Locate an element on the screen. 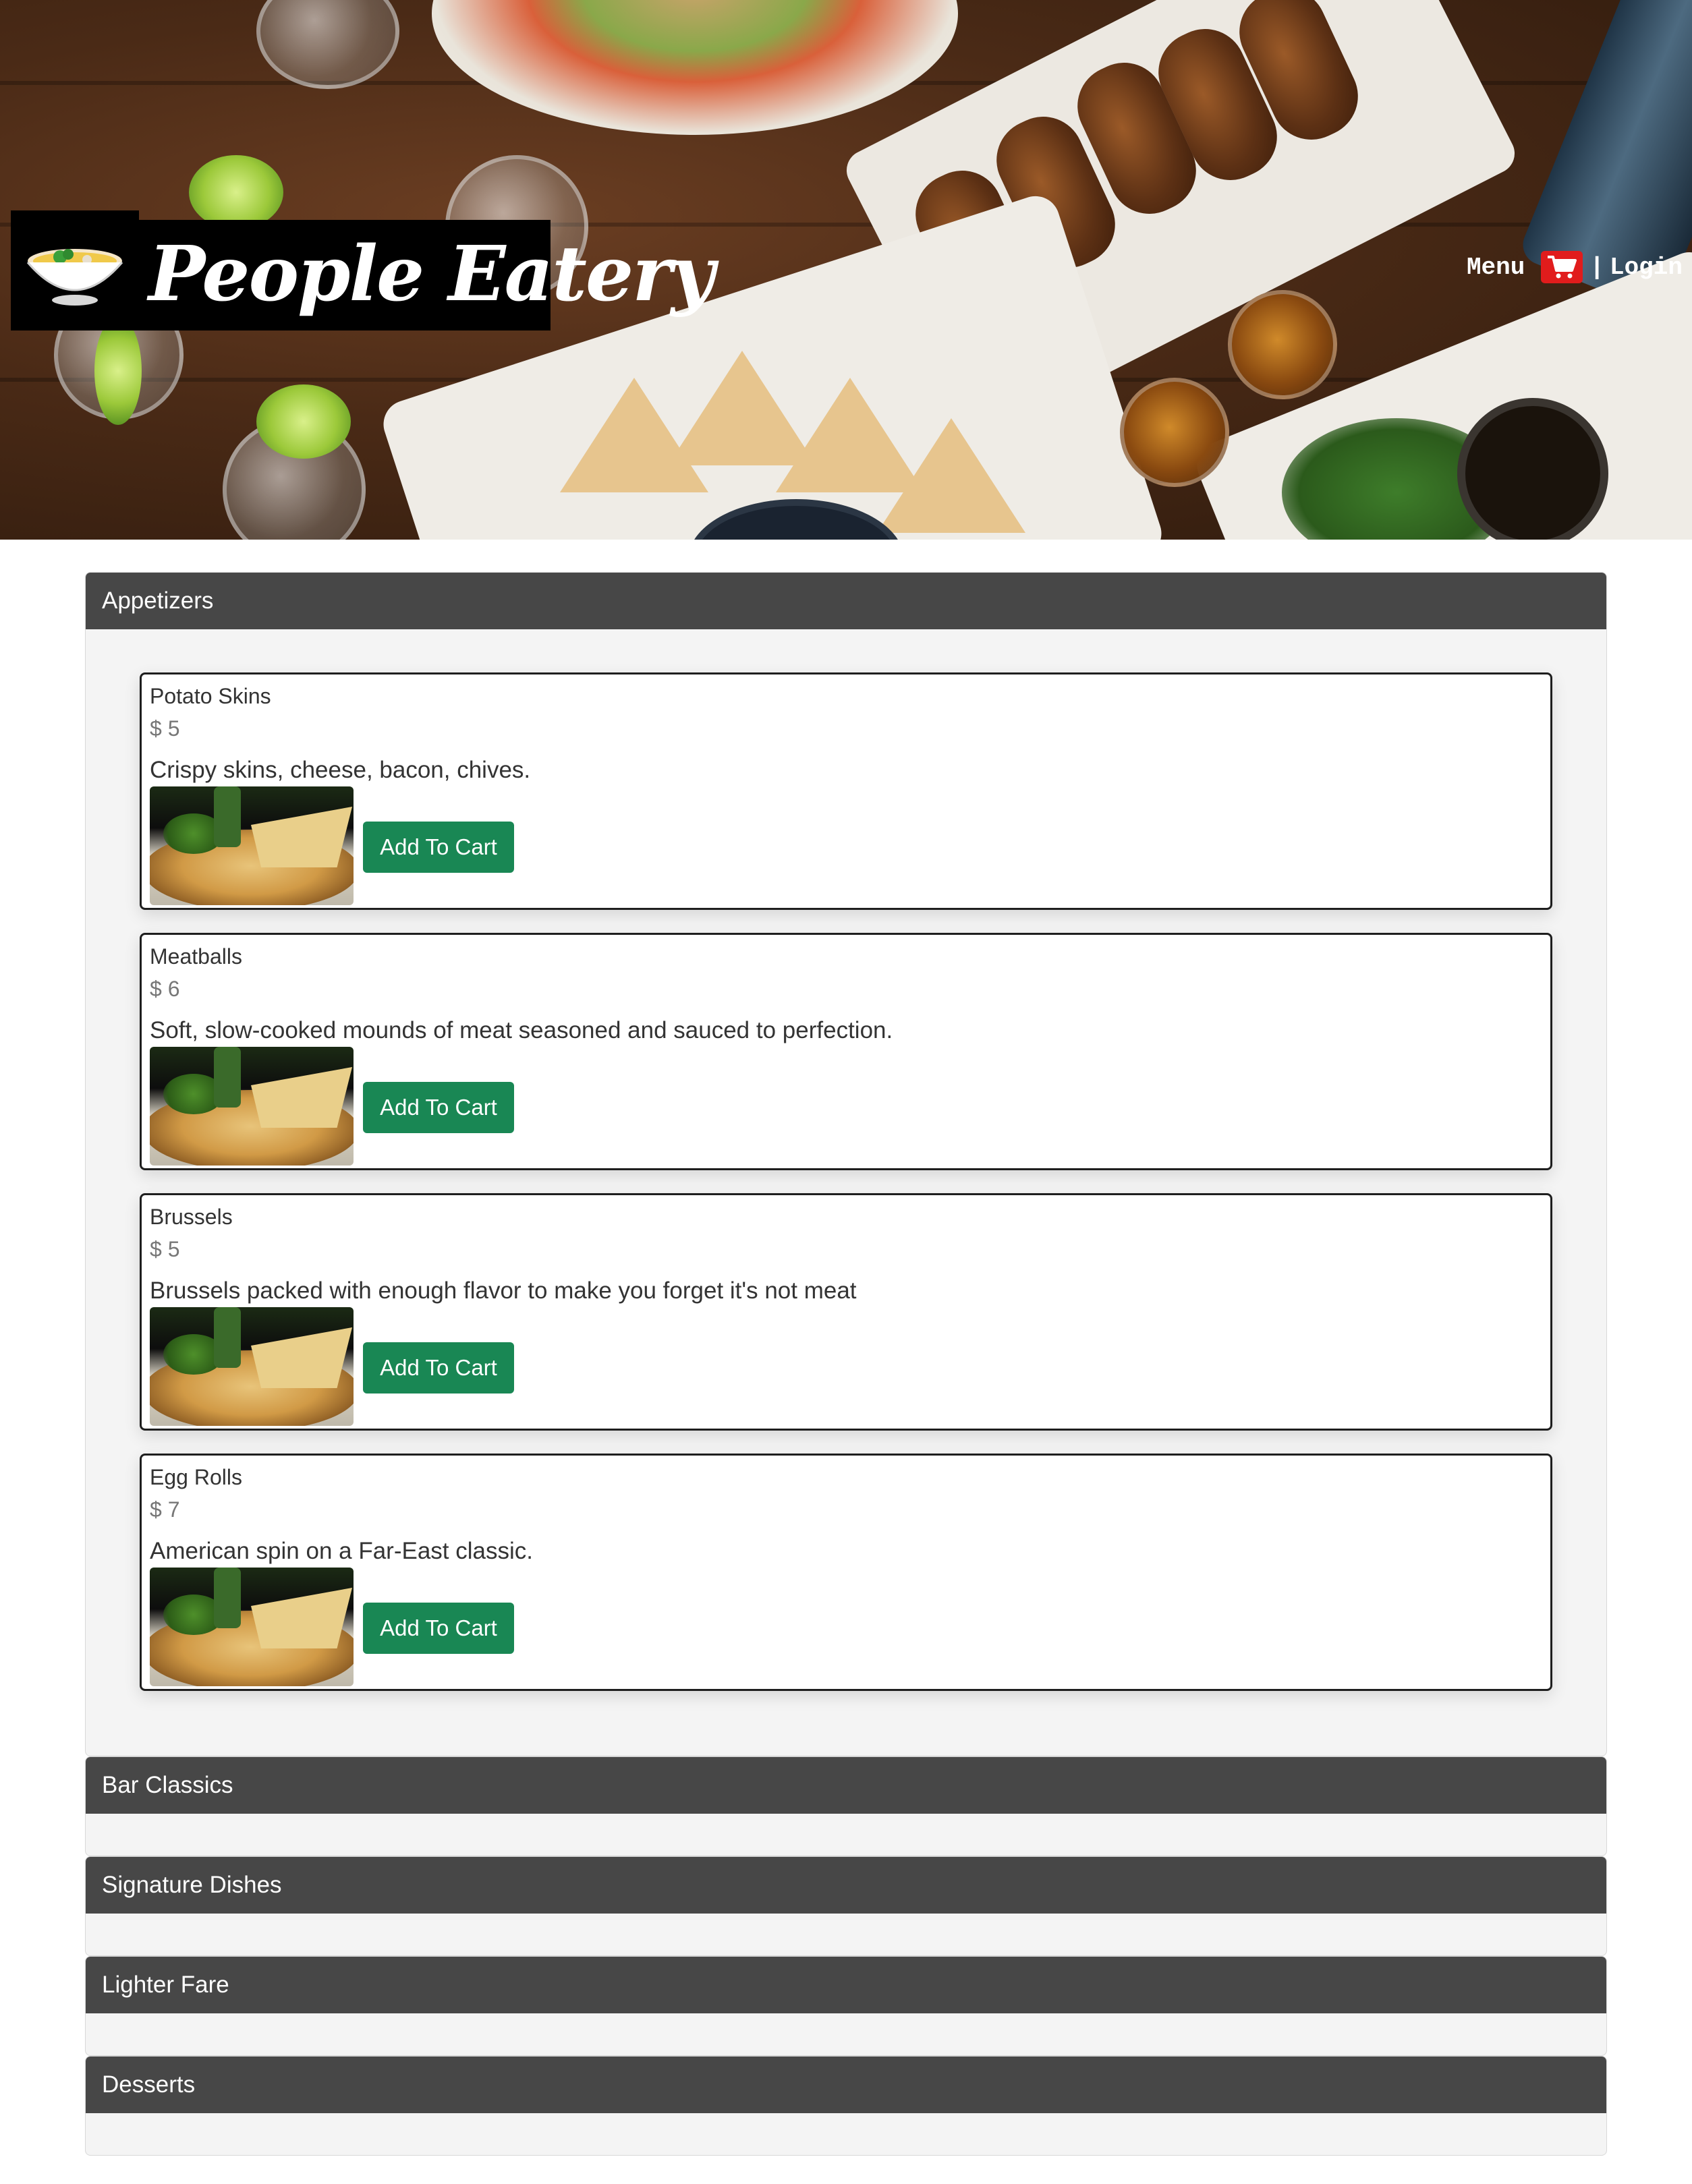  section-signature-dishes: Signature Dishes is located at coordinates (846, 1906).